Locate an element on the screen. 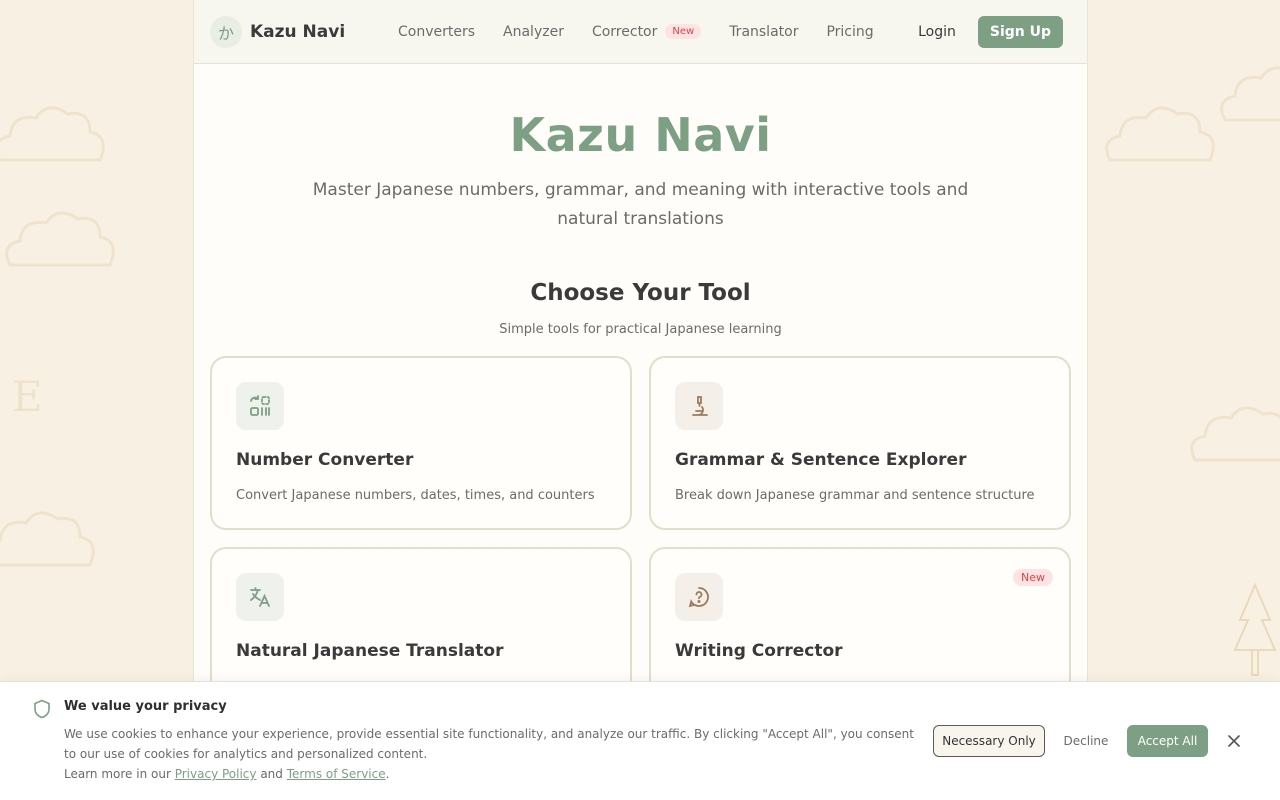 The width and height of the screenshot is (1280, 800). accept-all-button: Accept All is located at coordinates (1167, 741).